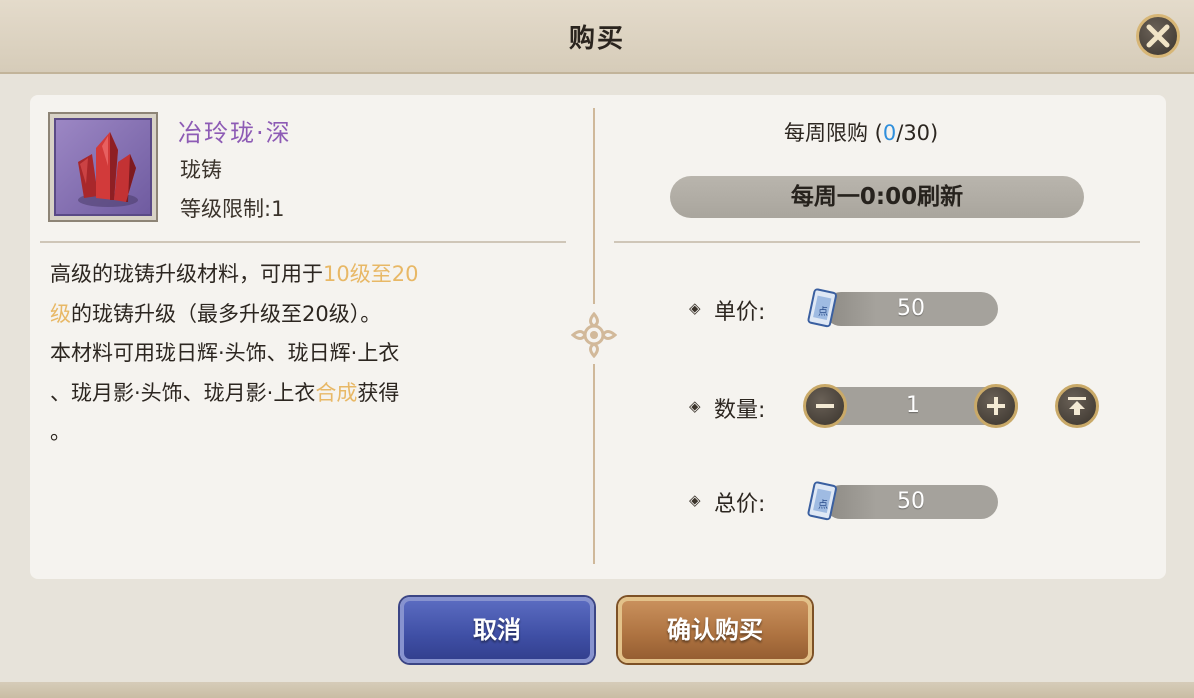 This screenshot has width=1194, height=698. I want to click on unit-price-label: 单价:, so click(740, 312).